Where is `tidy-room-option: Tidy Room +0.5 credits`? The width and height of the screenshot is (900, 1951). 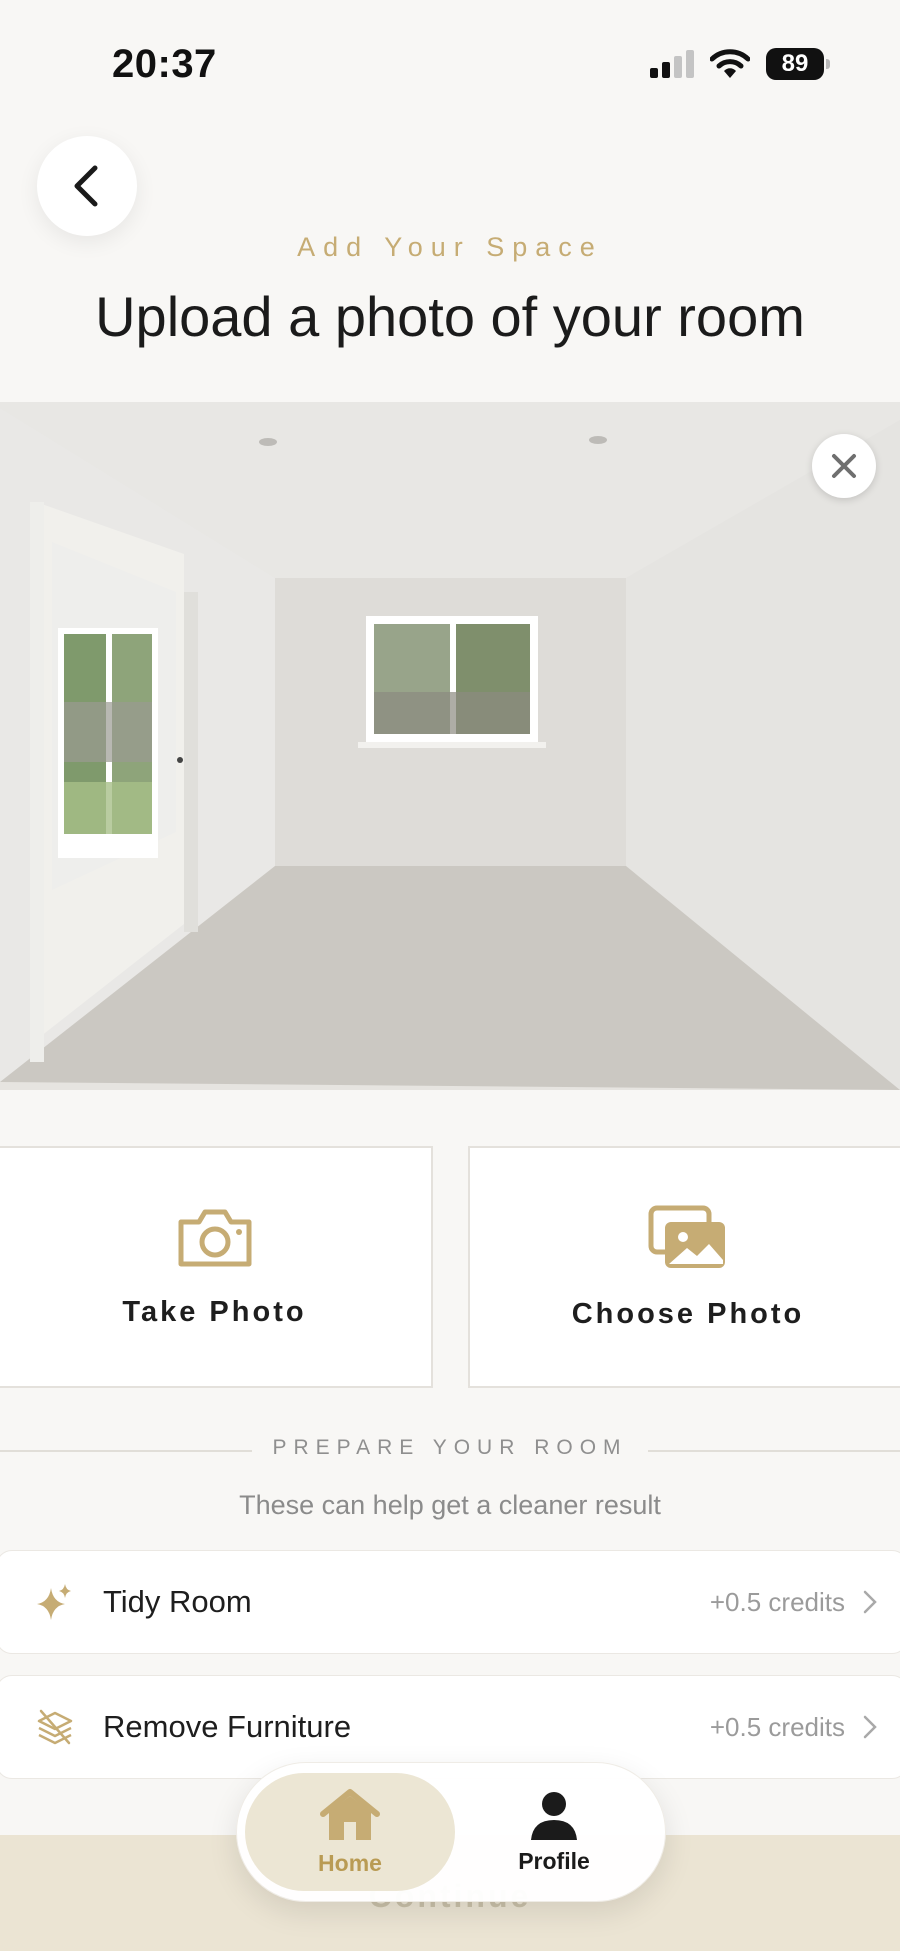 tidy-room-option: Tidy Room +0.5 credits is located at coordinates (450, 1602).